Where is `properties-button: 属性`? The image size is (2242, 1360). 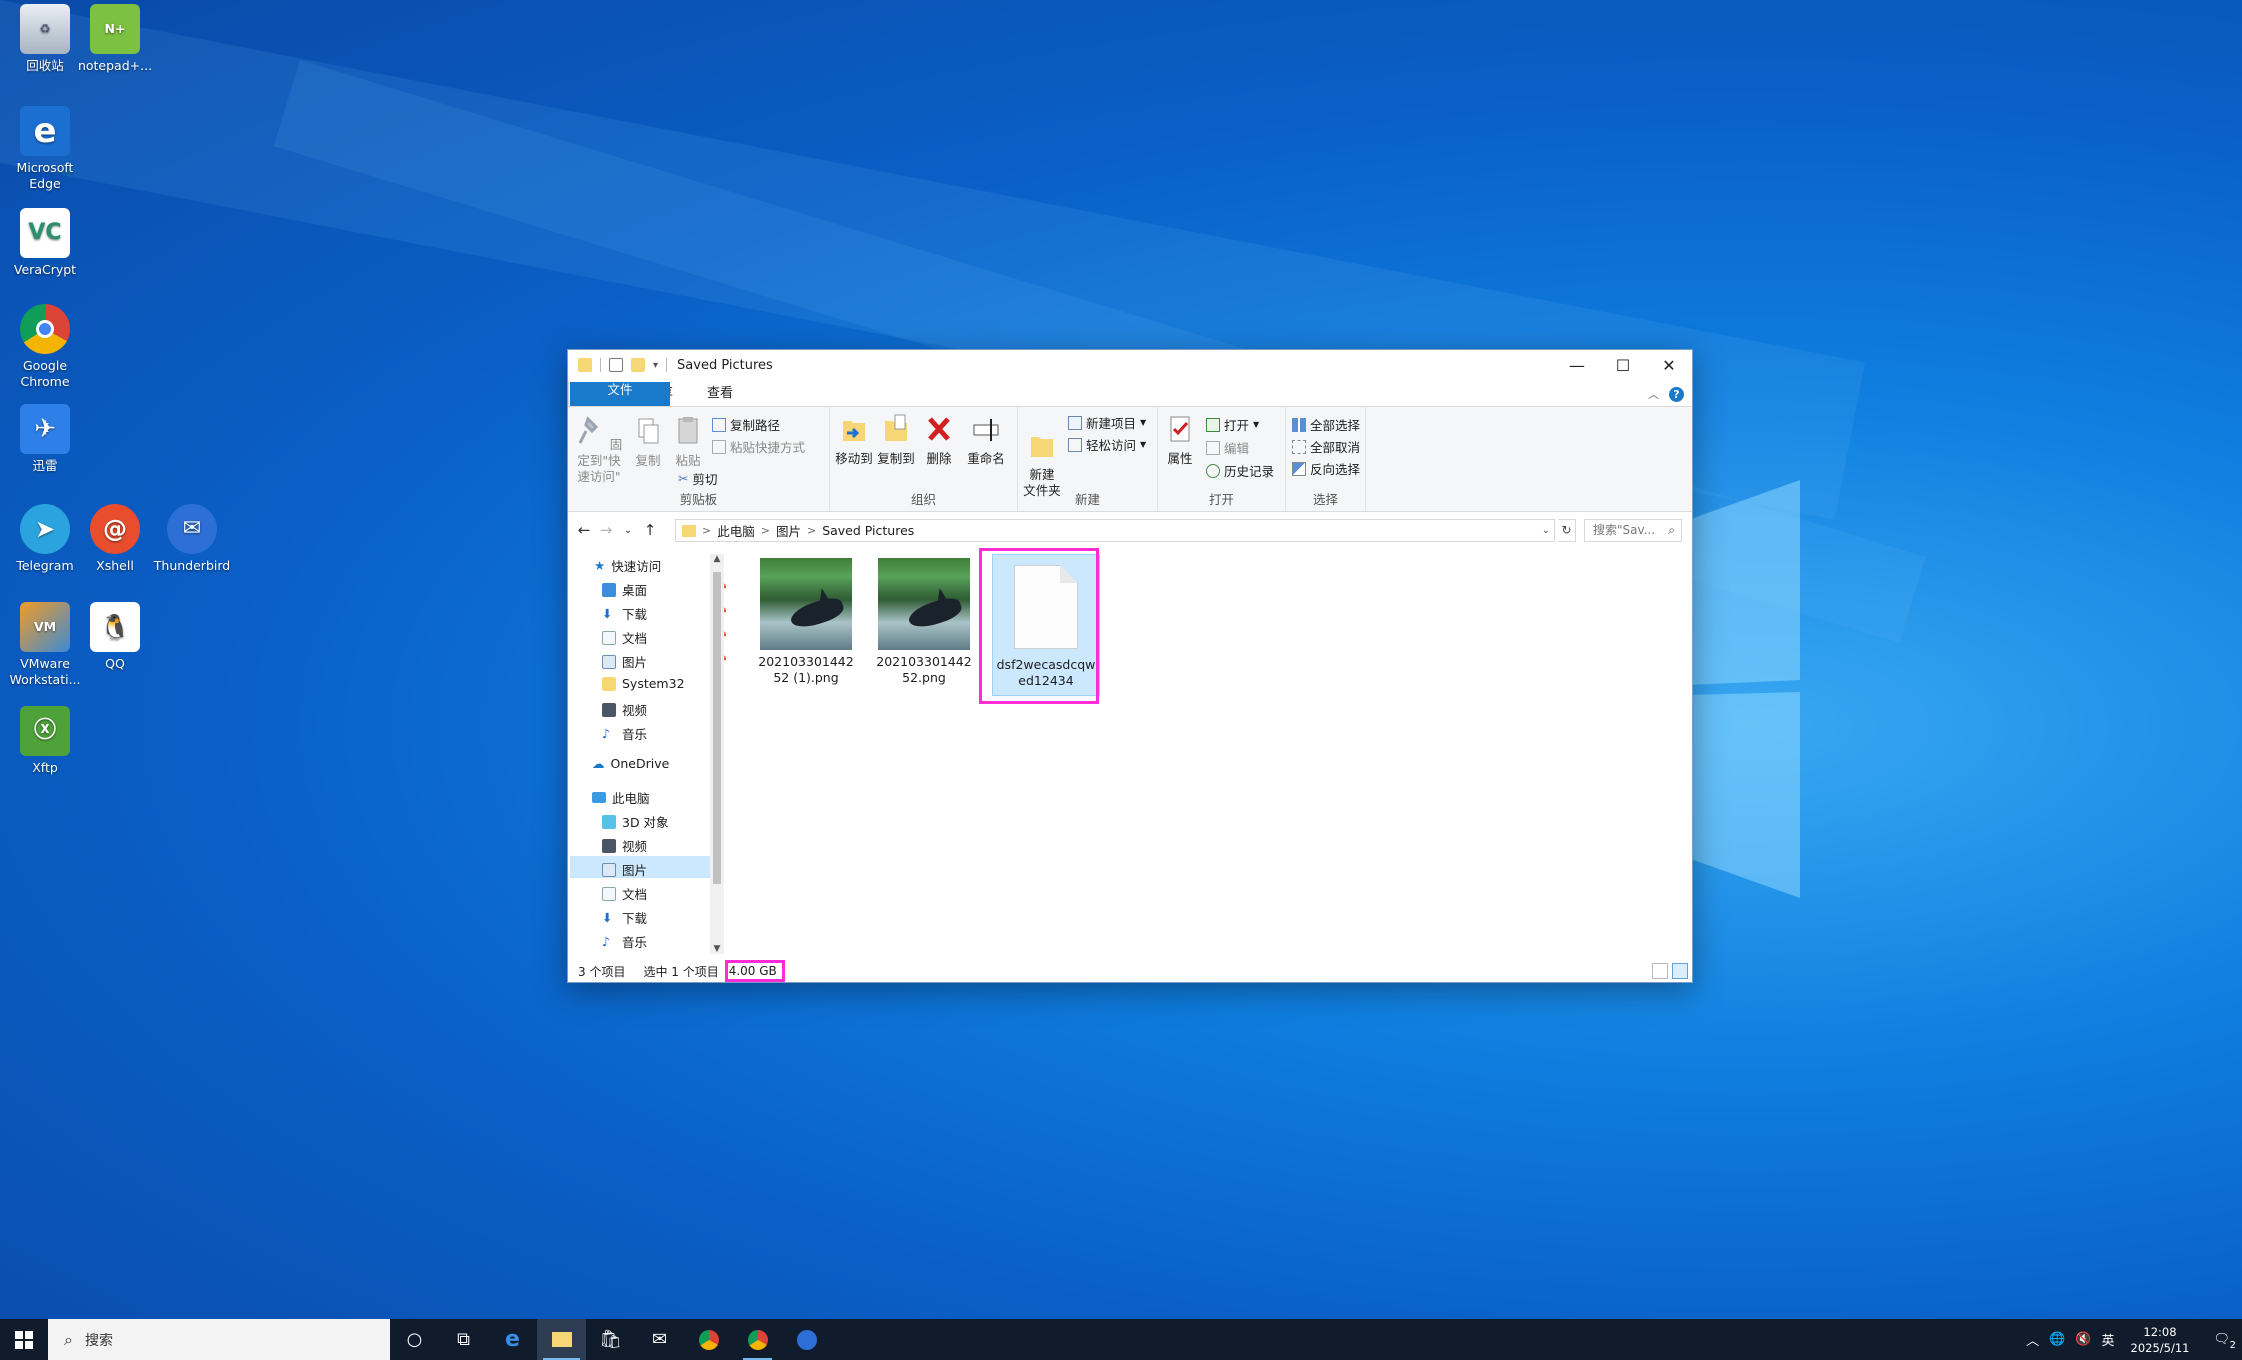
properties-button: 属性 is located at coordinates (1180, 440).